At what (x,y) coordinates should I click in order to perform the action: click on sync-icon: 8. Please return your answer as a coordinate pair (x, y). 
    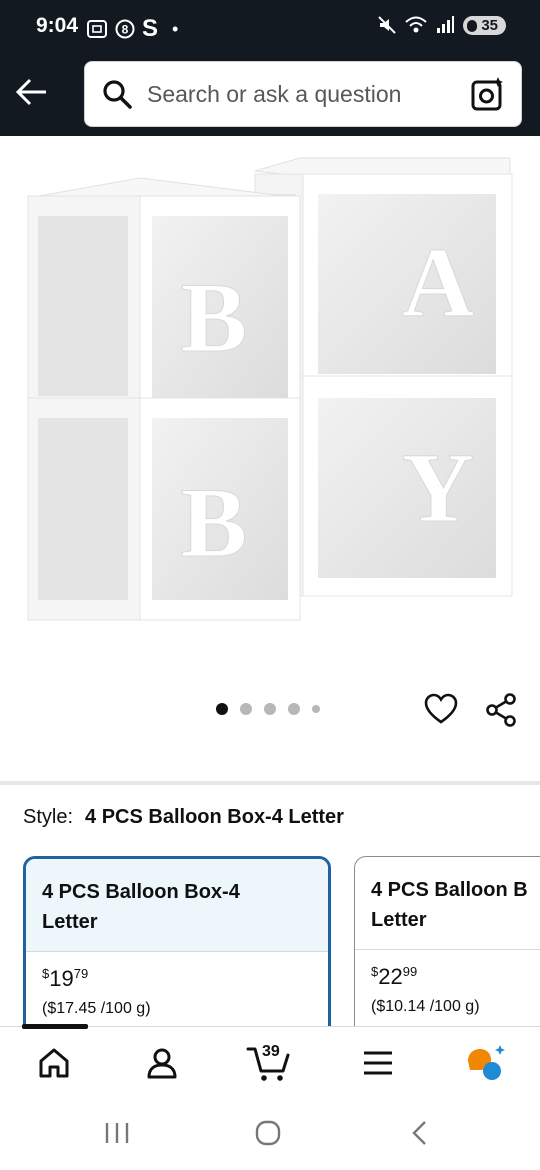
    Looking at the image, I should click on (125, 29).